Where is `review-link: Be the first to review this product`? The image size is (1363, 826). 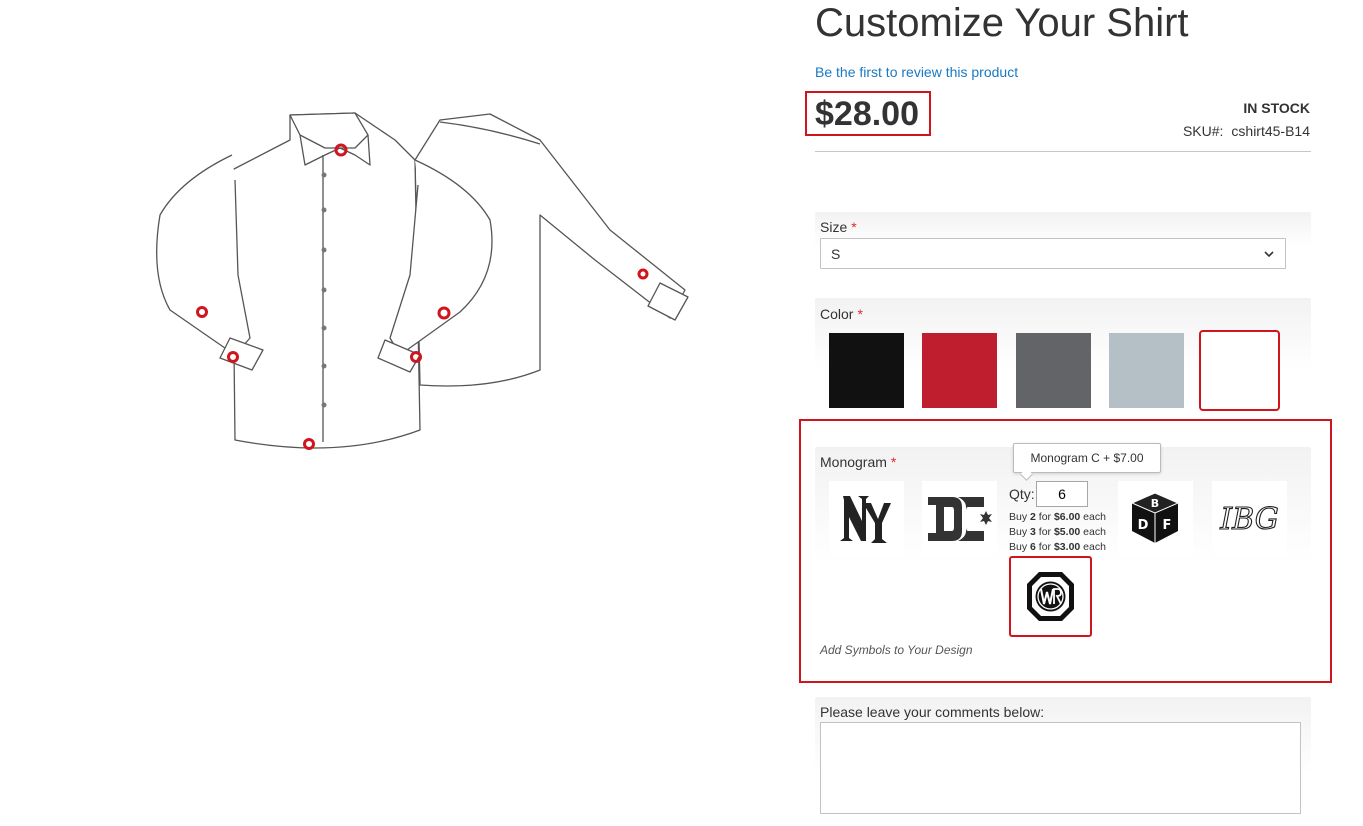
review-link: Be the first to review this product is located at coordinates (916, 72).